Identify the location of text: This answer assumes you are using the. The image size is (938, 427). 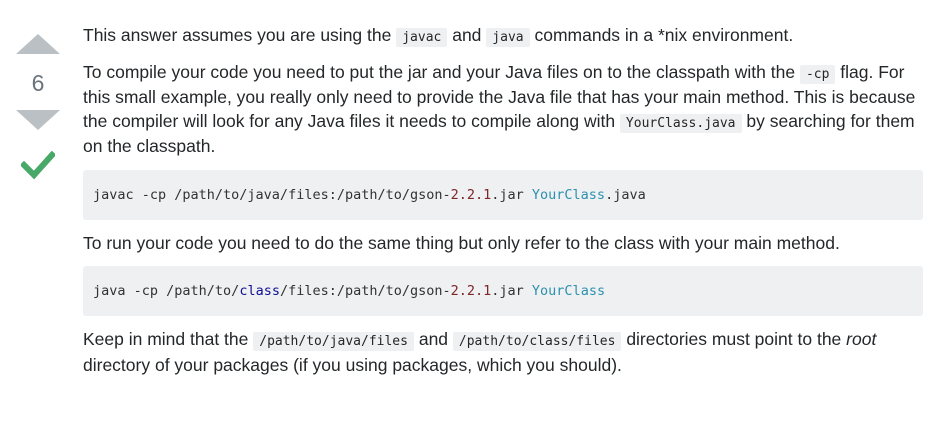
(240, 35).